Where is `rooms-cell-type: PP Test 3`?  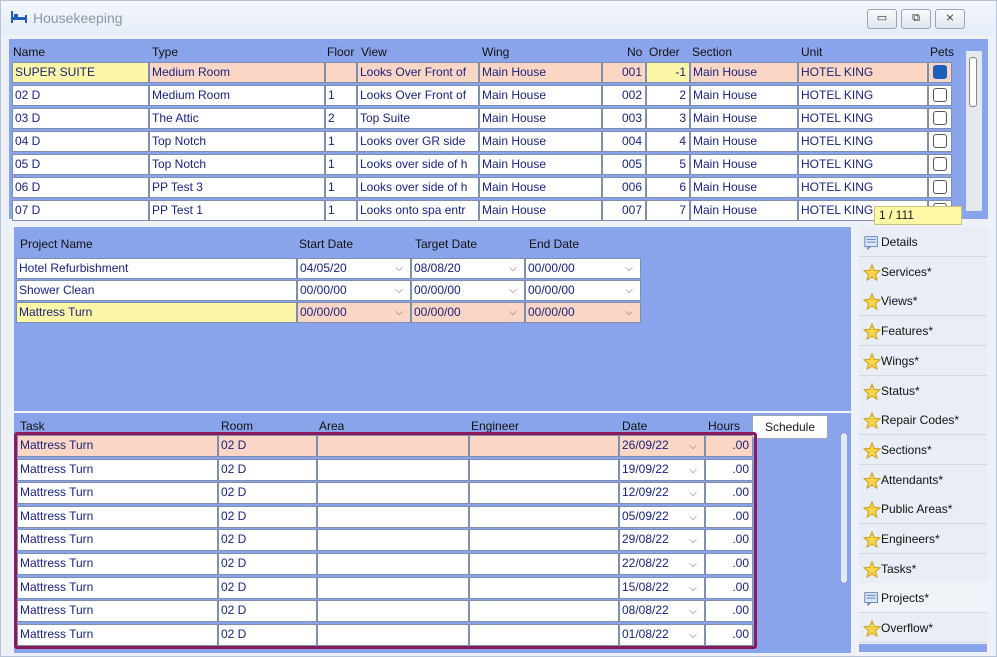
rooms-cell-type: PP Test 3 is located at coordinates (237, 187).